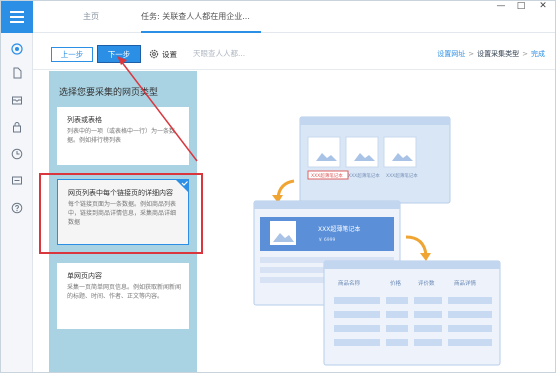 The image size is (556, 373). I want to click on option-list-or-table: 列表或表格 列表中的一项（或表格中一行）为一条数据。例如排行榜列表, so click(123, 136).